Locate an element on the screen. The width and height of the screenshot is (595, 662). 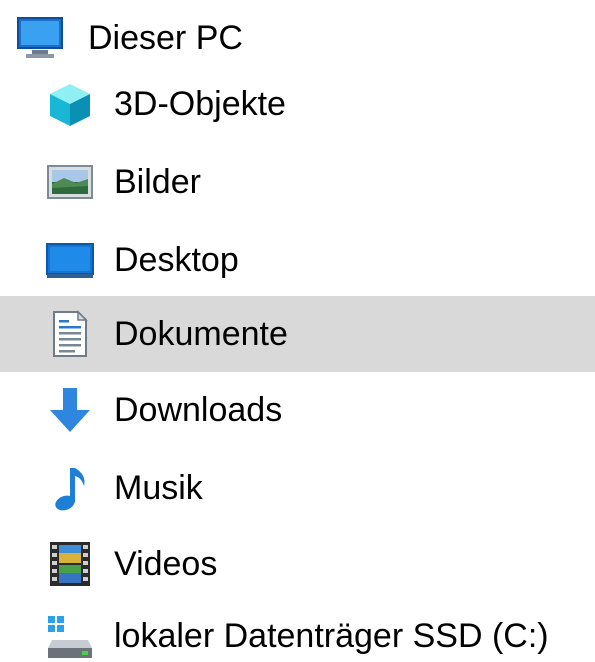
tree-item-desktop: Desktop is located at coordinates (297, 260).